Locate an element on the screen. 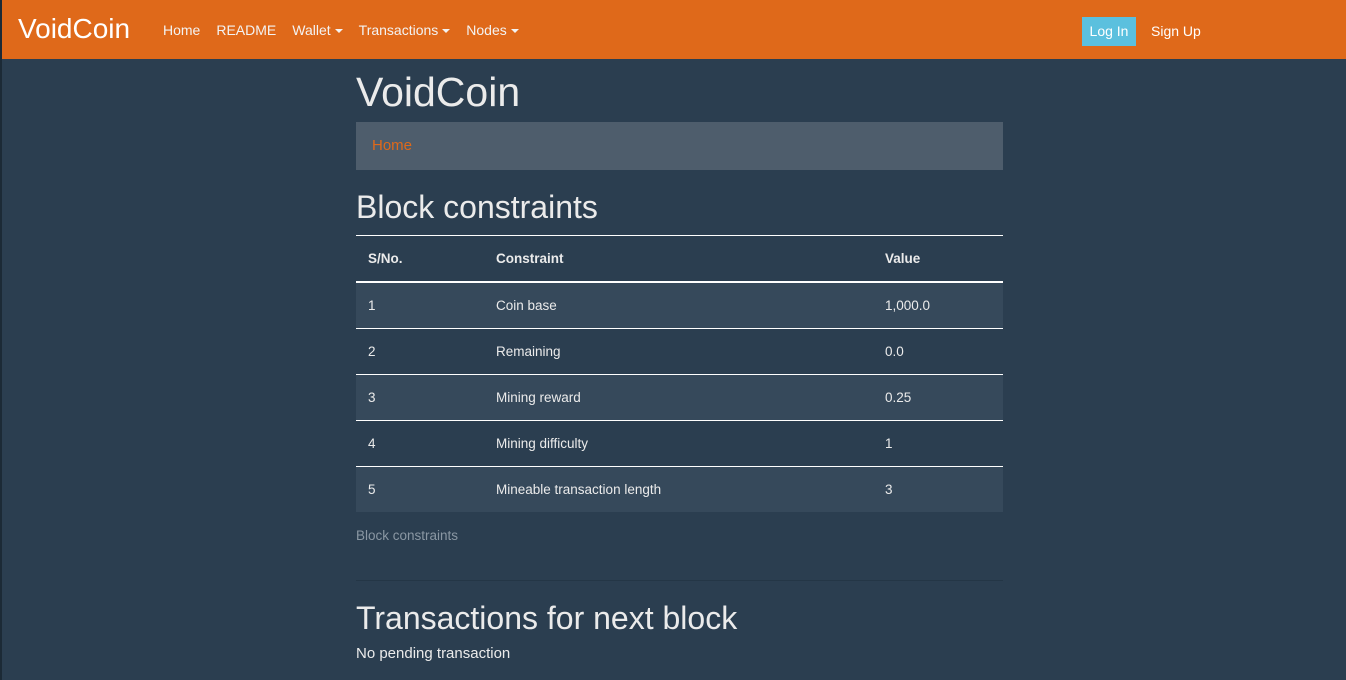 The height and width of the screenshot is (680, 1346). nav-nodes-label: Nodes is located at coordinates (486, 30).